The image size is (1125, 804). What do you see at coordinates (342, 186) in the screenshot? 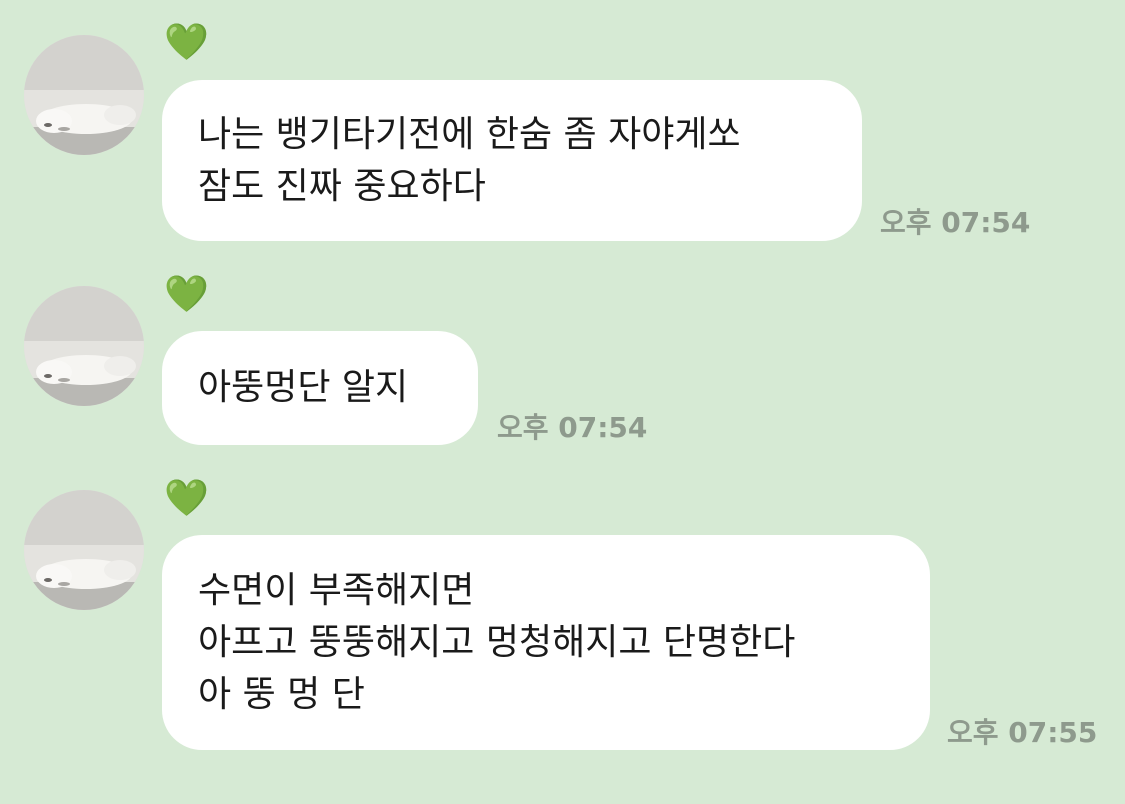
I see `message-text-line: 잠도 진짜 중요하다` at bounding box center [342, 186].